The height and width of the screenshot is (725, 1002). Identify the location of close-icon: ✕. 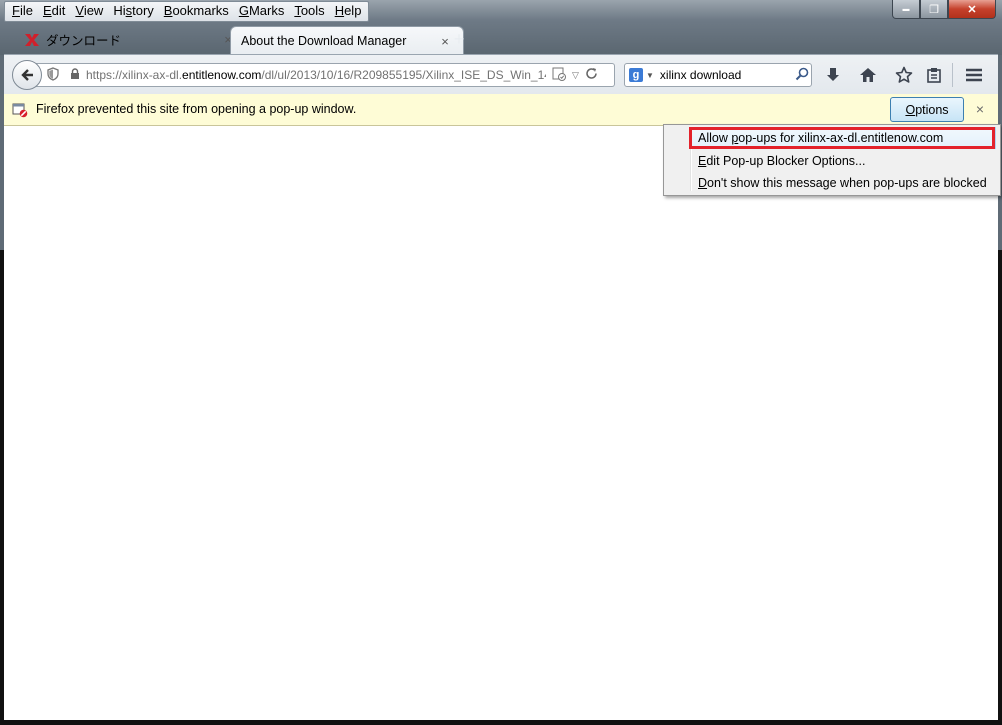
(972, 9).